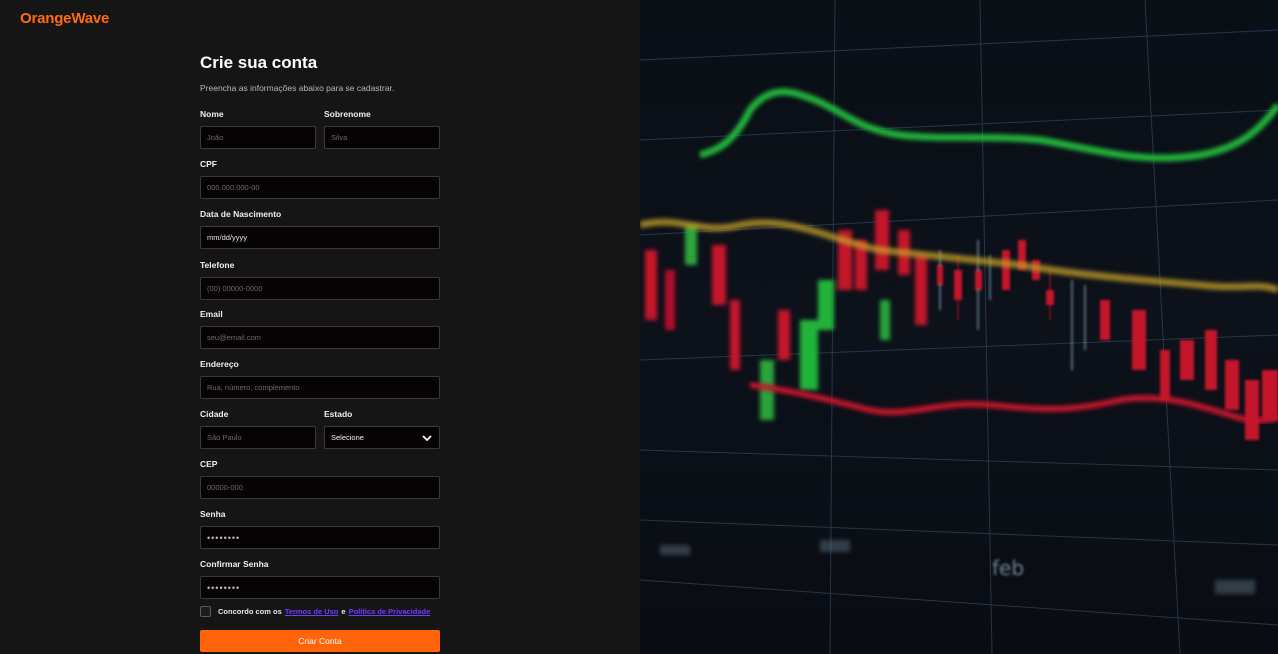 This screenshot has width=1278, height=654. I want to click on endereco-group: Endereço Rua, número, complemento, so click(320, 379).